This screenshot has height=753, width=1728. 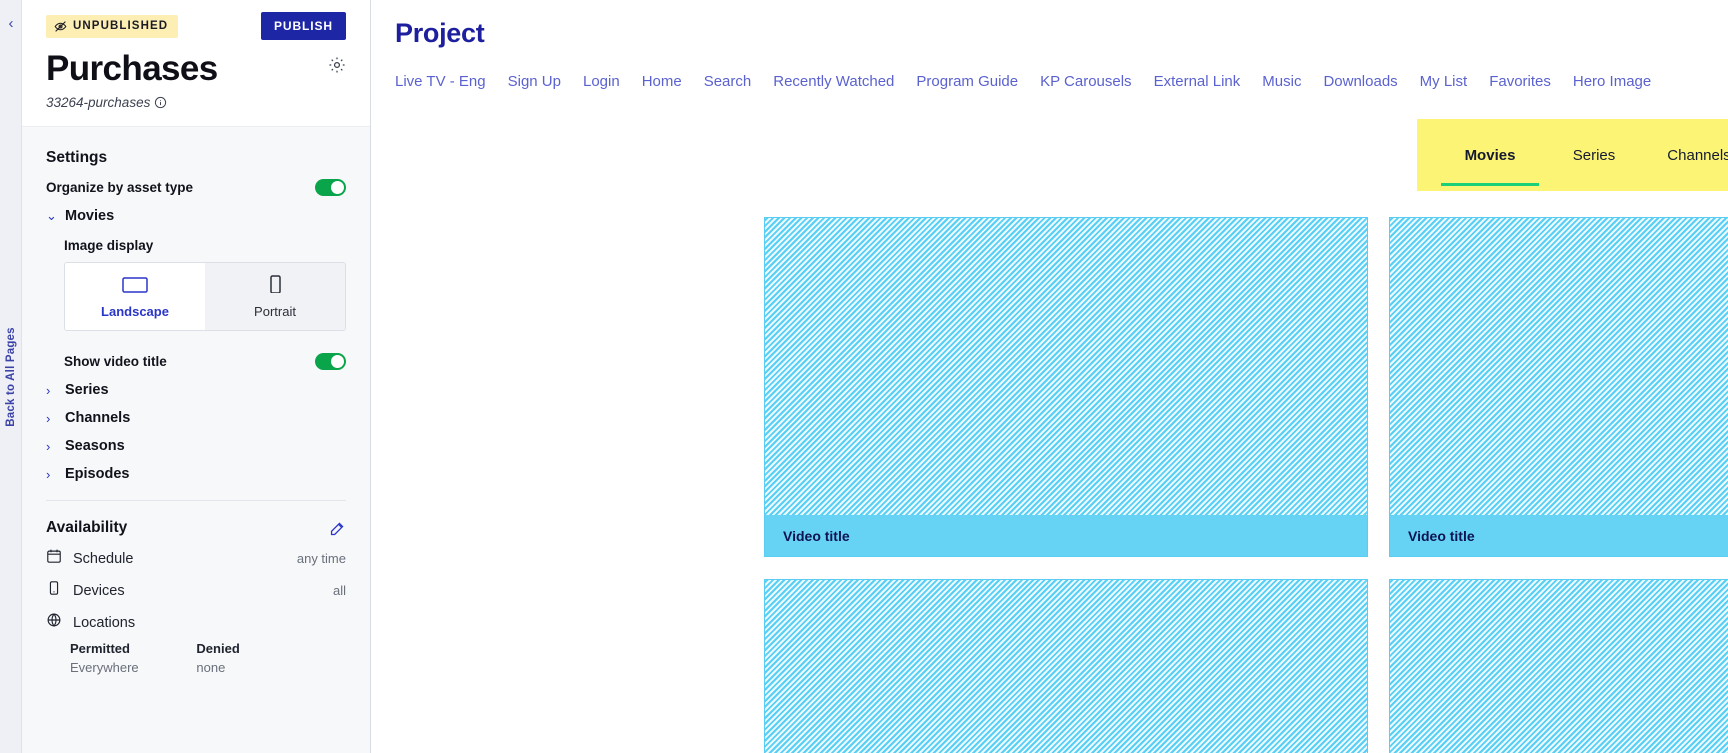 I want to click on image-display-option-portrait: Portrait, so click(x=275, y=296).